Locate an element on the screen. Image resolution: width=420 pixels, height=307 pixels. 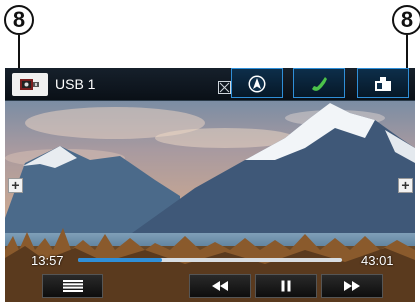
list-menu-icon is located at coordinates (72, 286).